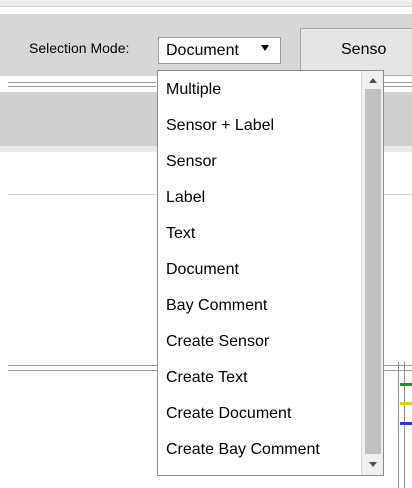 Image resolution: width=412 pixels, height=488 pixels. What do you see at coordinates (406, 384) in the screenshot?
I see `diagram-wire-green` at bounding box center [406, 384].